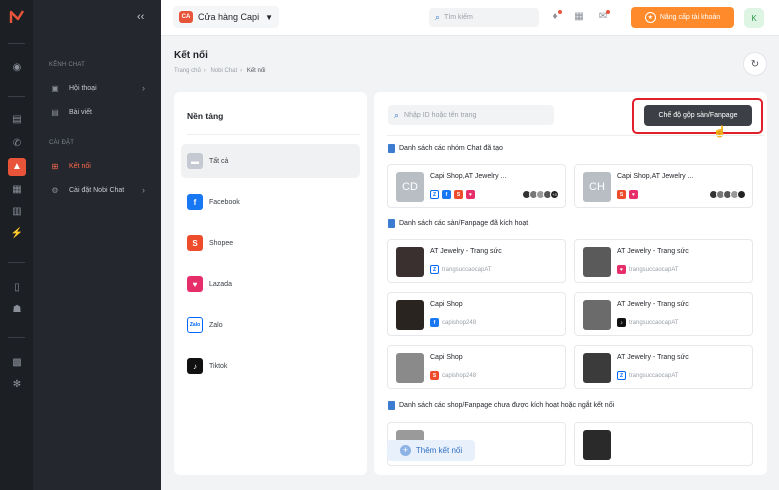  I want to click on page-handle-row: ♥ trangsuccaocapAT, so click(648, 269).